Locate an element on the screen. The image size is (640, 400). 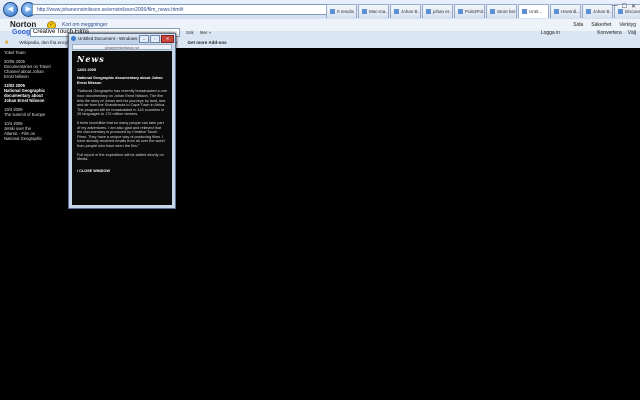
news-entry: Yobel Team is located at coordinates (35, 52).